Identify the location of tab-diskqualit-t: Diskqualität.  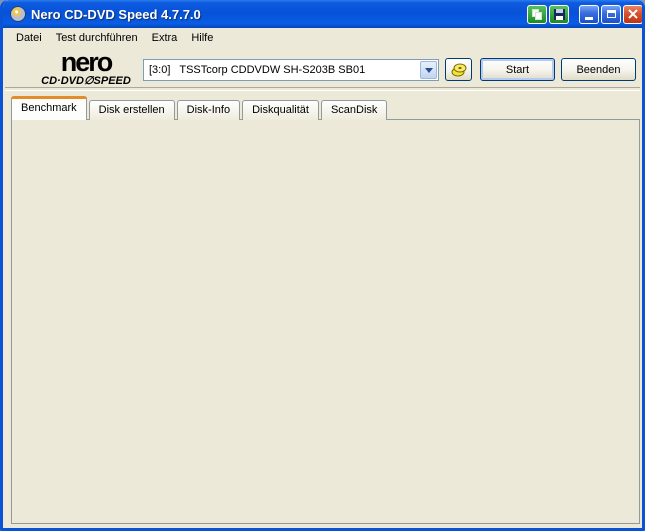
(280, 110).